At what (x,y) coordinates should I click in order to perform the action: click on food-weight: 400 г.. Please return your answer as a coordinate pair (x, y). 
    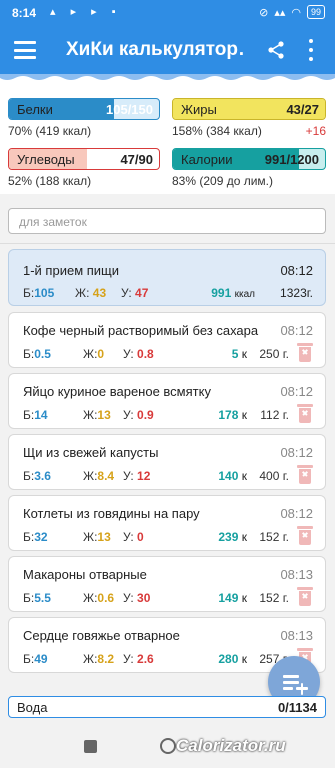
    Looking at the image, I should click on (274, 476).